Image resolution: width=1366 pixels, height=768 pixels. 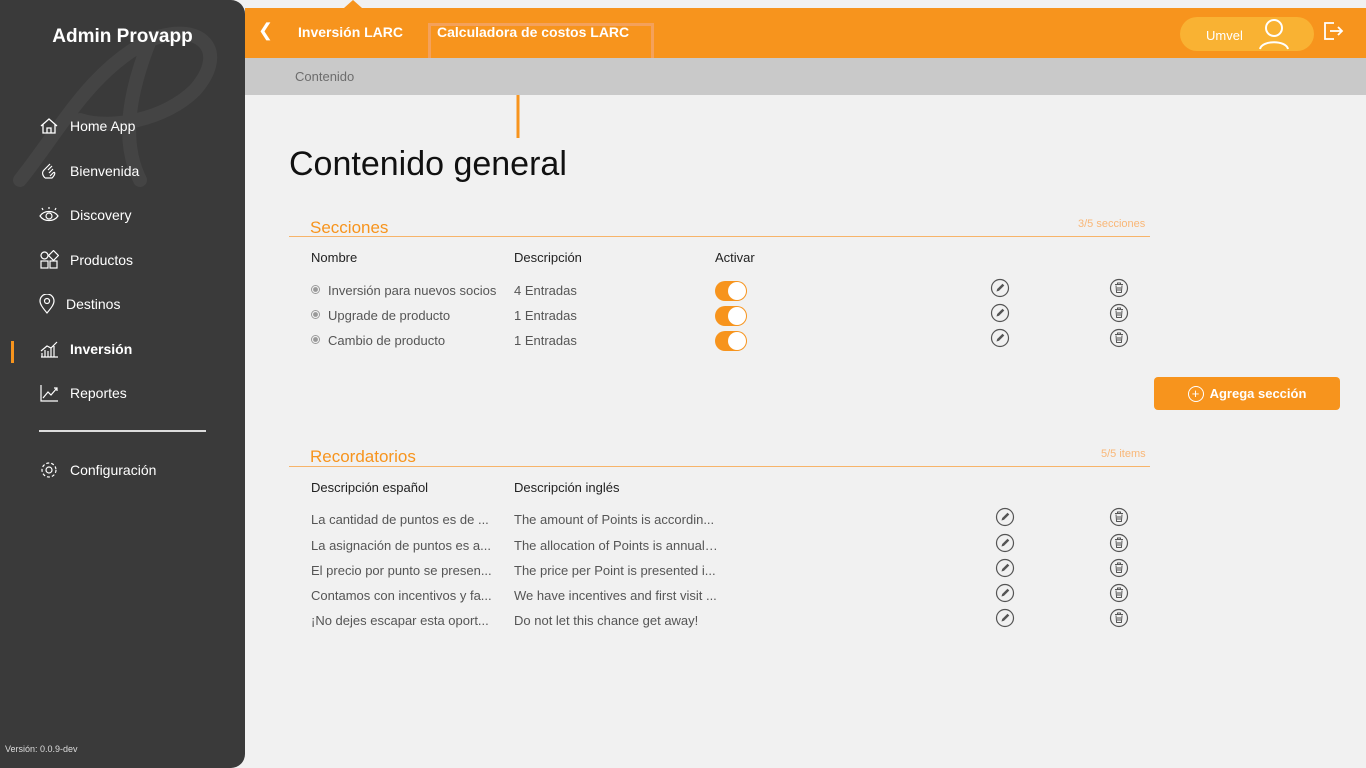 What do you see at coordinates (41, 749) in the screenshot?
I see `version-label: Versión: 0.0.9-dev` at bounding box center [41, 749].